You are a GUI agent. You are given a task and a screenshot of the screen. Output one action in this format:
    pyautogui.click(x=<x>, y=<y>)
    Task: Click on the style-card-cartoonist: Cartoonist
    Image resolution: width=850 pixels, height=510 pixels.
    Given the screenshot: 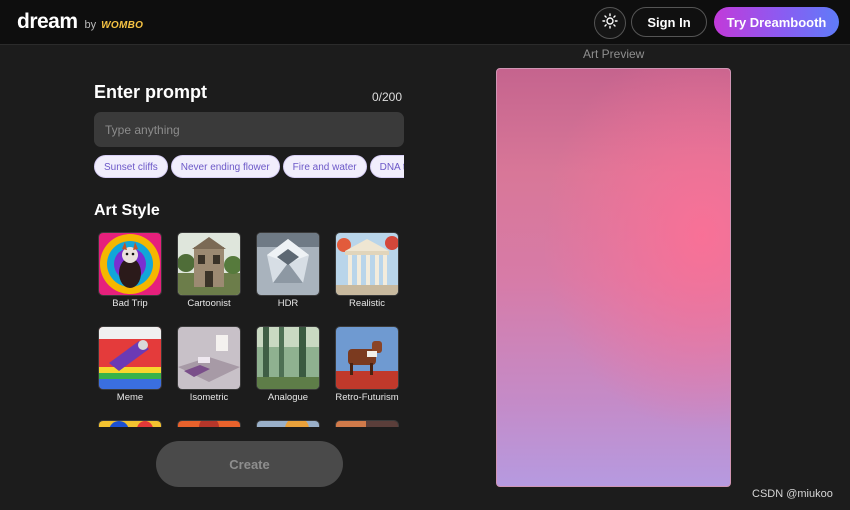 What is the action you would take?
    pyautogui.click(x=209, y=270)
    